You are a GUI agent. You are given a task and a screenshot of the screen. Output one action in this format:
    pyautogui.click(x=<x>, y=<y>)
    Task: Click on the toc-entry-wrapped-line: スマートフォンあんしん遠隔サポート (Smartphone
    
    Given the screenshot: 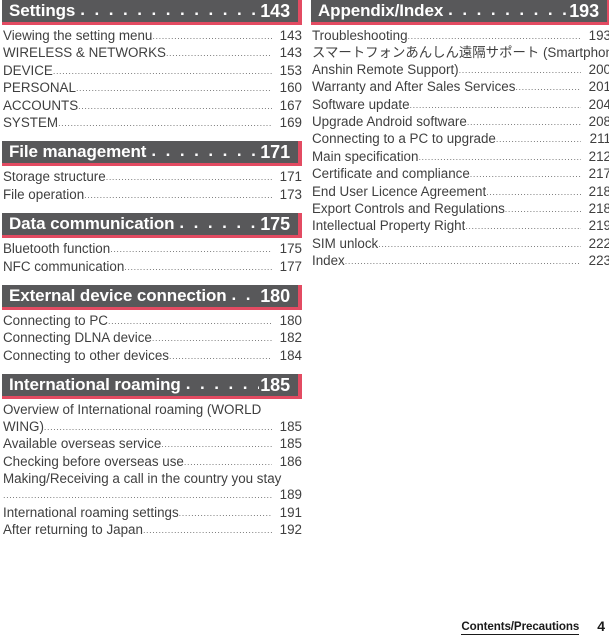 What is the action you would take?
    pyautogui.click(x=460, y=53)
    